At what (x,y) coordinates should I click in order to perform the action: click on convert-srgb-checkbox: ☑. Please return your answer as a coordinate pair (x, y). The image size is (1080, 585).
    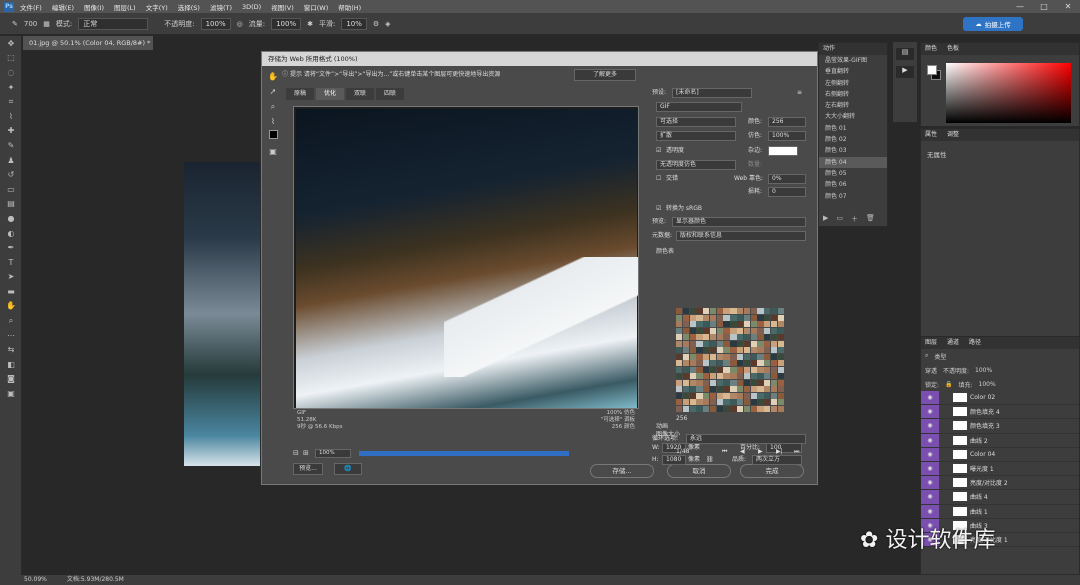
    Looking at the image, I should click on (658, 209).